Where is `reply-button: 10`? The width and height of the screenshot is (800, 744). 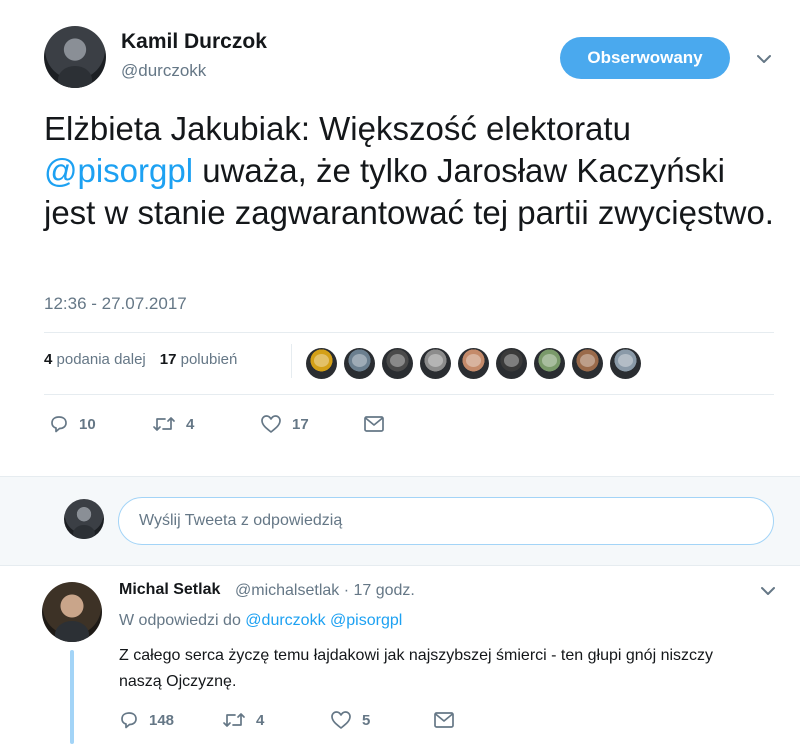
reply-button: 10 is located at coordinates (100, 424).